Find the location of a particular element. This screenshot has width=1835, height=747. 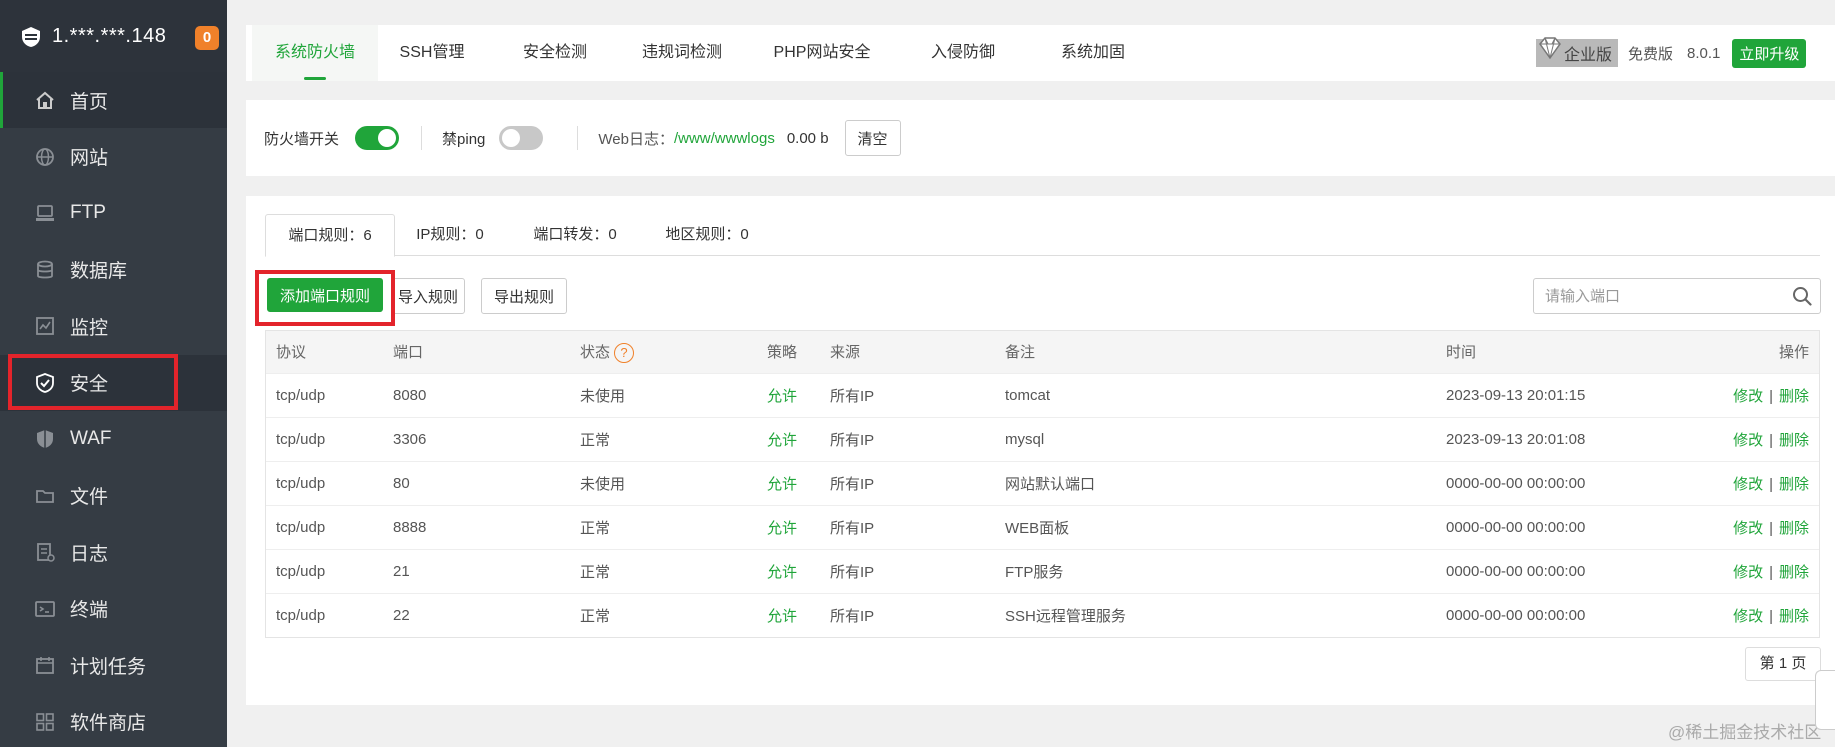

diamond-icon is located at coordinates (1550, 48).